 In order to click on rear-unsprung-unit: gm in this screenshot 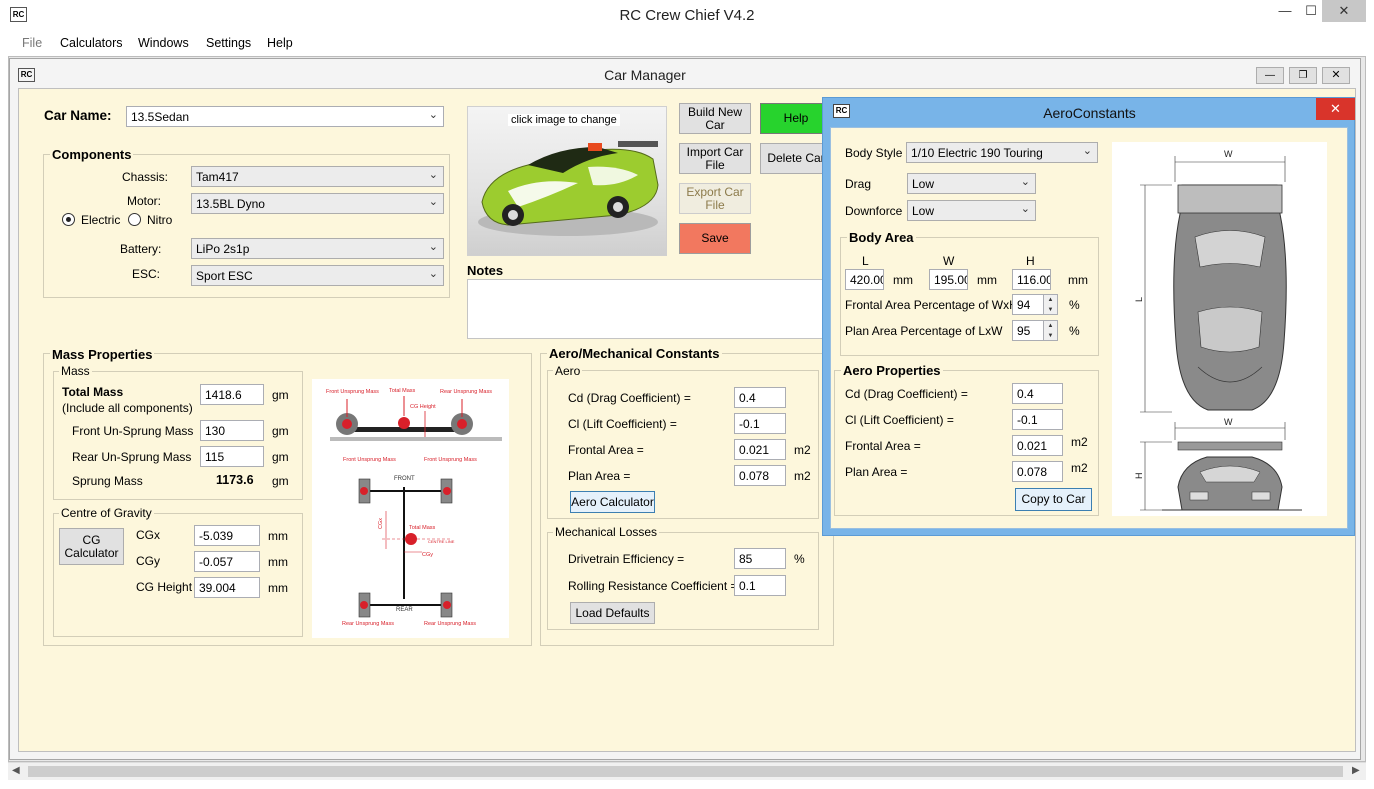, I will do `click(280, 457)`.